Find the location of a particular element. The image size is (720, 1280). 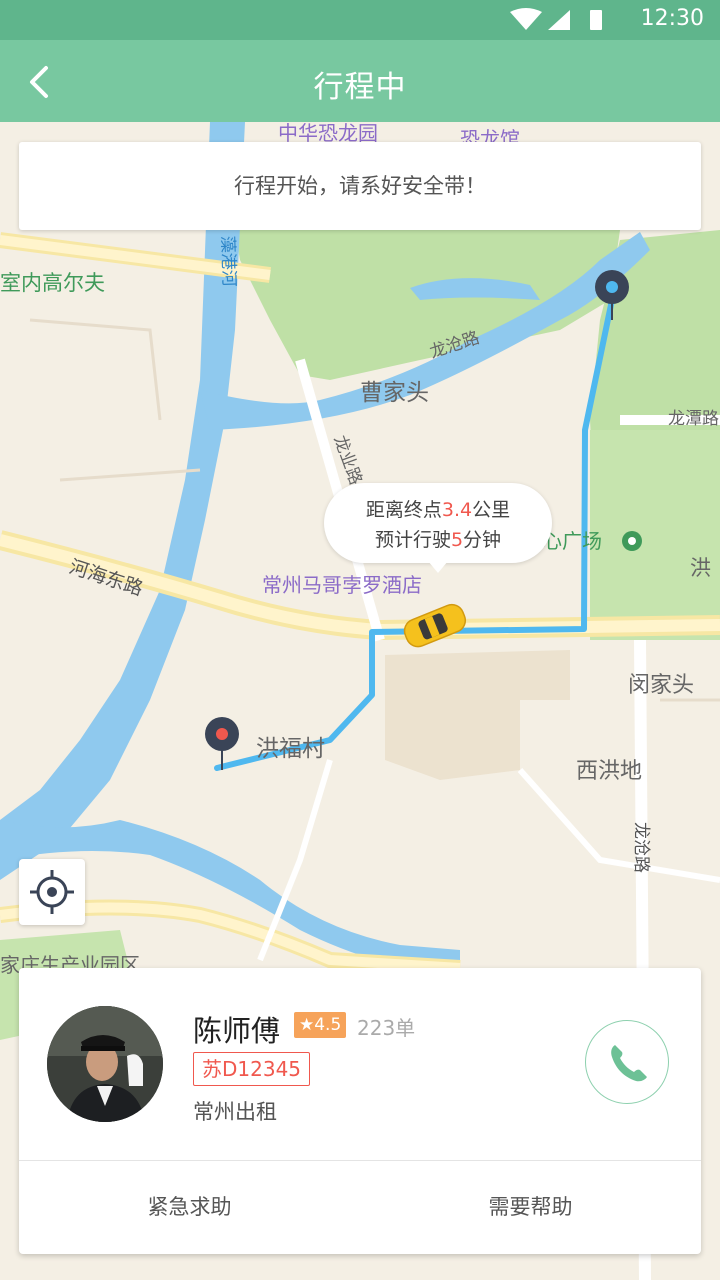

status-icons is located at coordinates (560, 22).